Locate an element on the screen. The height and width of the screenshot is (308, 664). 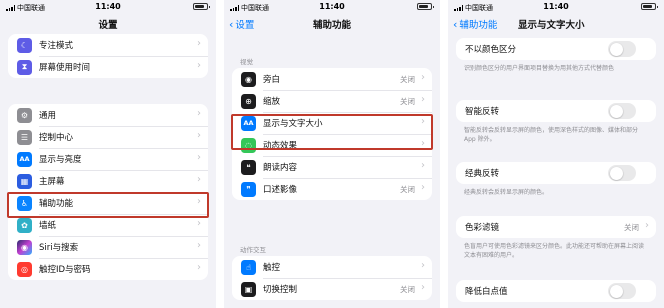
settings-item-display: AA 显示与亮度 › is located at coordinates (108, 159).